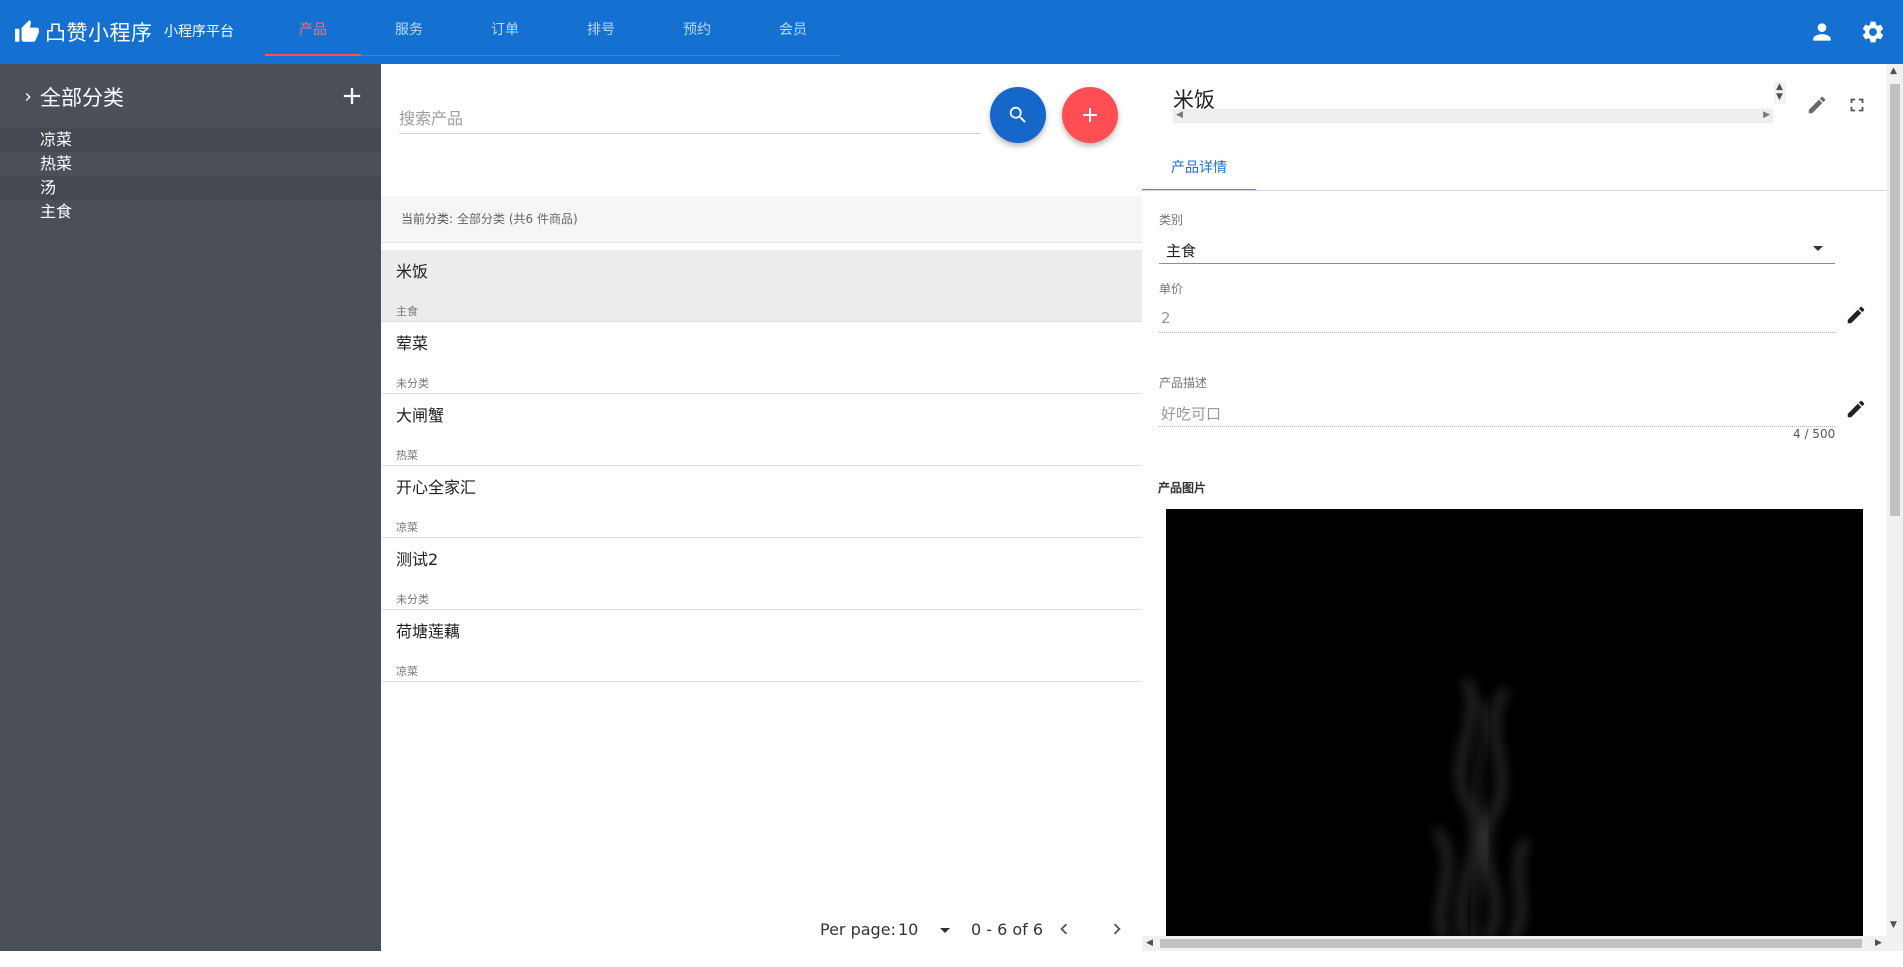 This screenshot has height=967, width=1903. What do you see at coordinates (428, 631) in the screenshot?
I see `product-name: 荷塘莲藕` at bounding box center [428, 631].